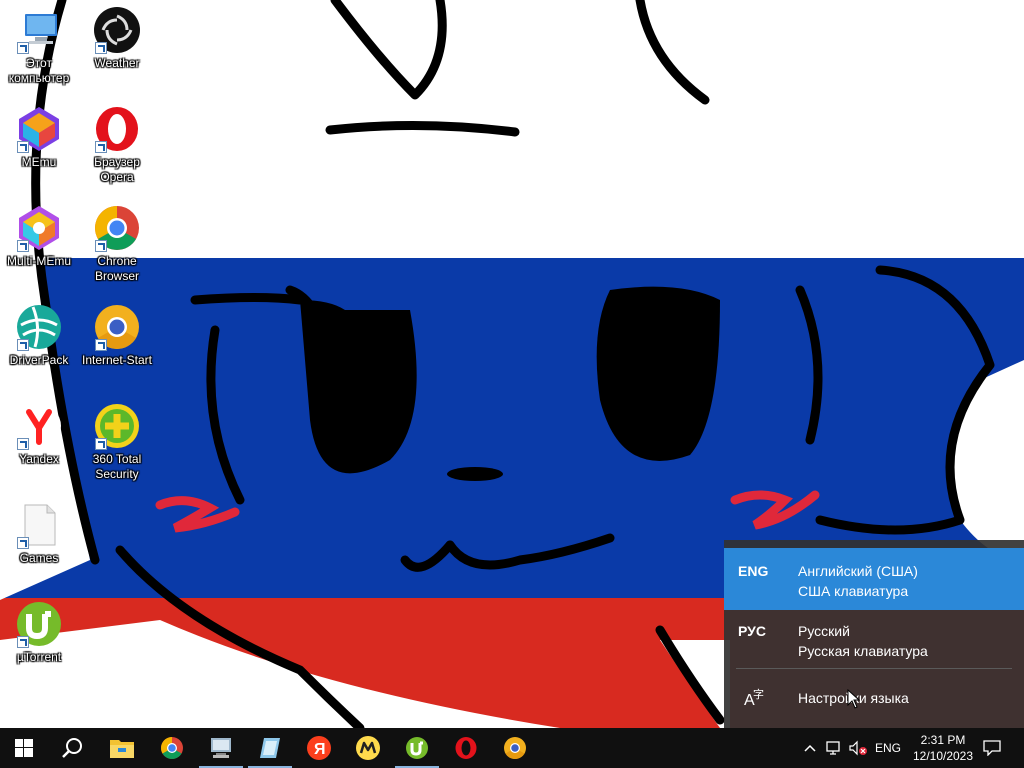 The image size is (1024, 768). I want to click on desktop-icon-opera: Браузер Opera, so click(117, 145).